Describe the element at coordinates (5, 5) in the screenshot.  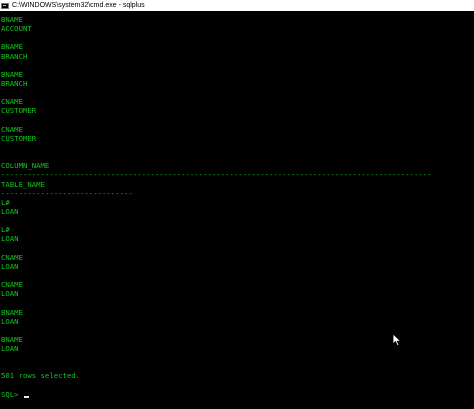
I see `console-app-icon` at that location.